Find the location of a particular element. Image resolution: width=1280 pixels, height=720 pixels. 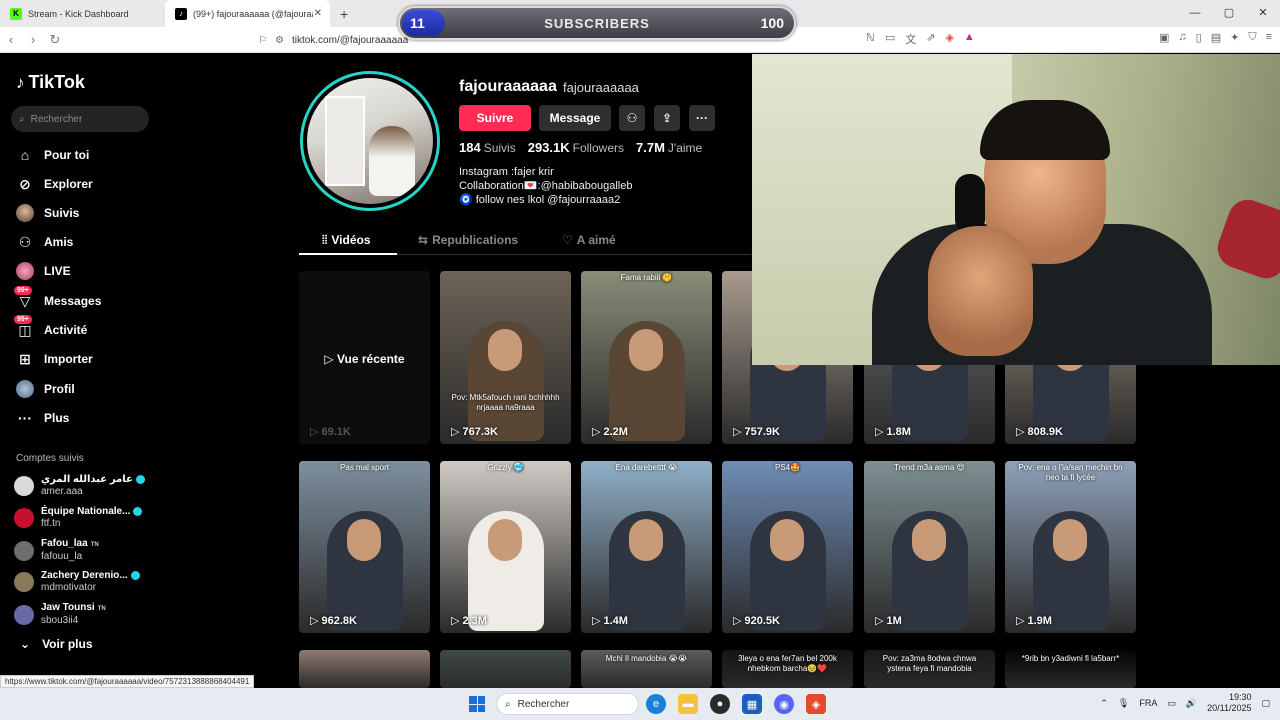

forward-button: › is located at coordinates (33, 39).